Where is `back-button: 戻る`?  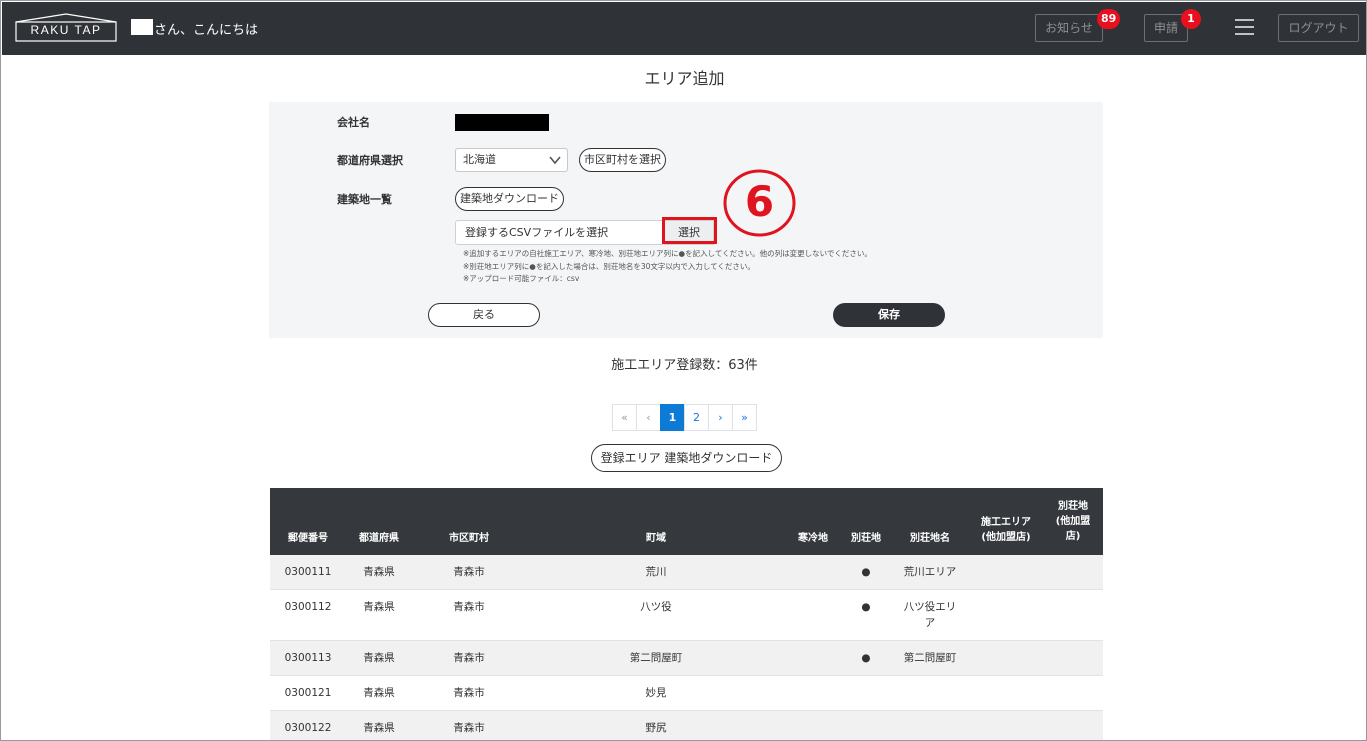 back-button: 戻る is located at coordinates (484, 315).